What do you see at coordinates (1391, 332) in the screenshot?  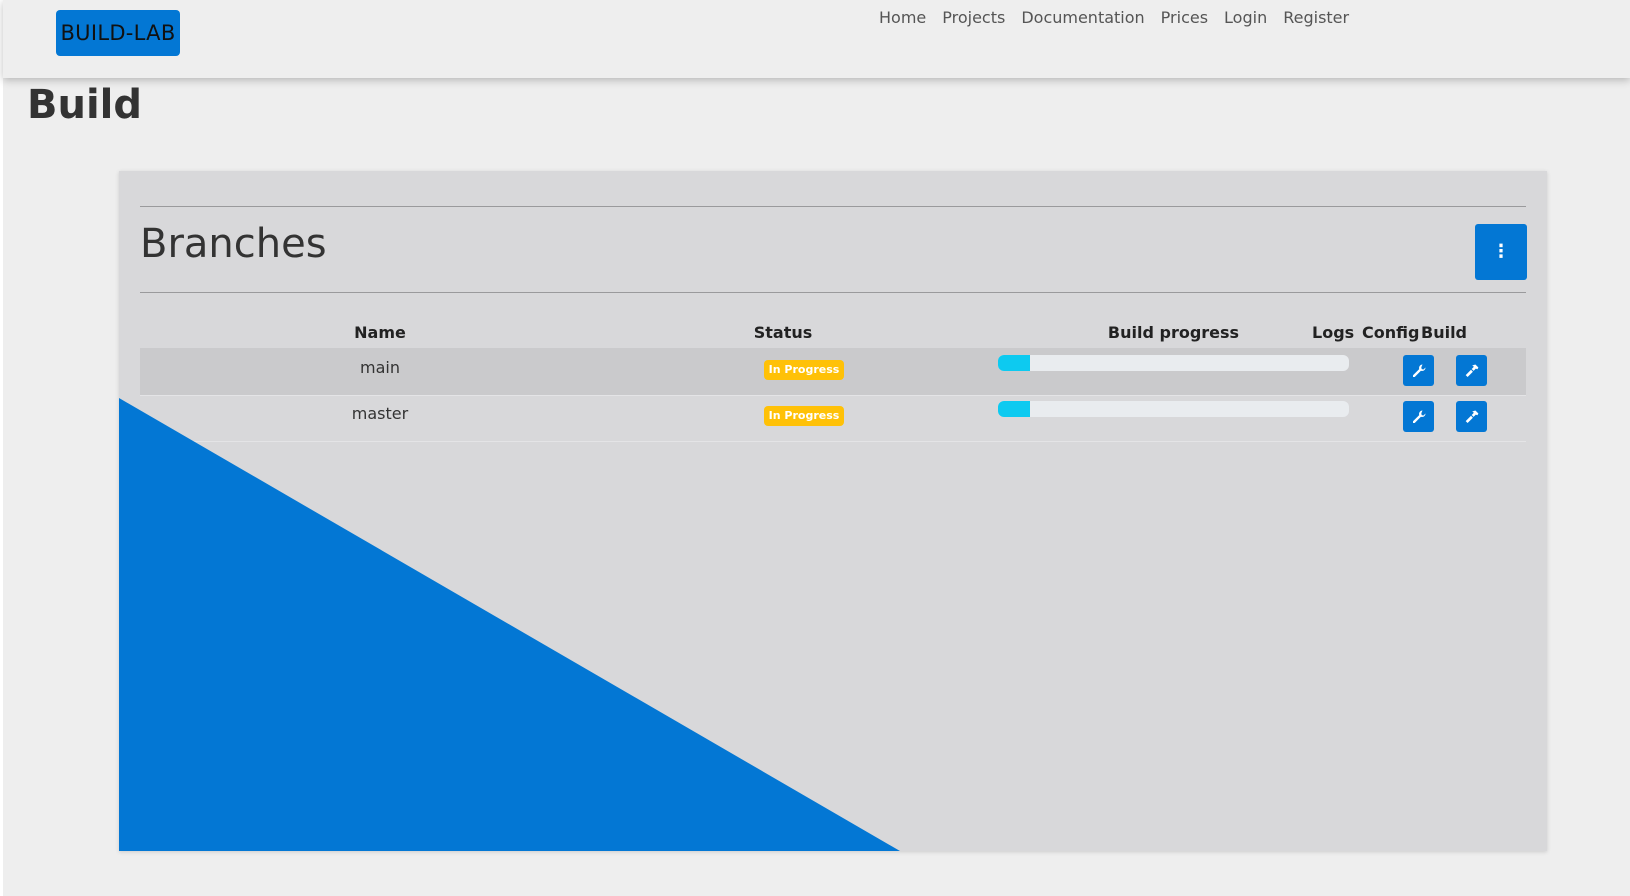 I see `column-header-config: Config` at bounding box center [1391, 332].